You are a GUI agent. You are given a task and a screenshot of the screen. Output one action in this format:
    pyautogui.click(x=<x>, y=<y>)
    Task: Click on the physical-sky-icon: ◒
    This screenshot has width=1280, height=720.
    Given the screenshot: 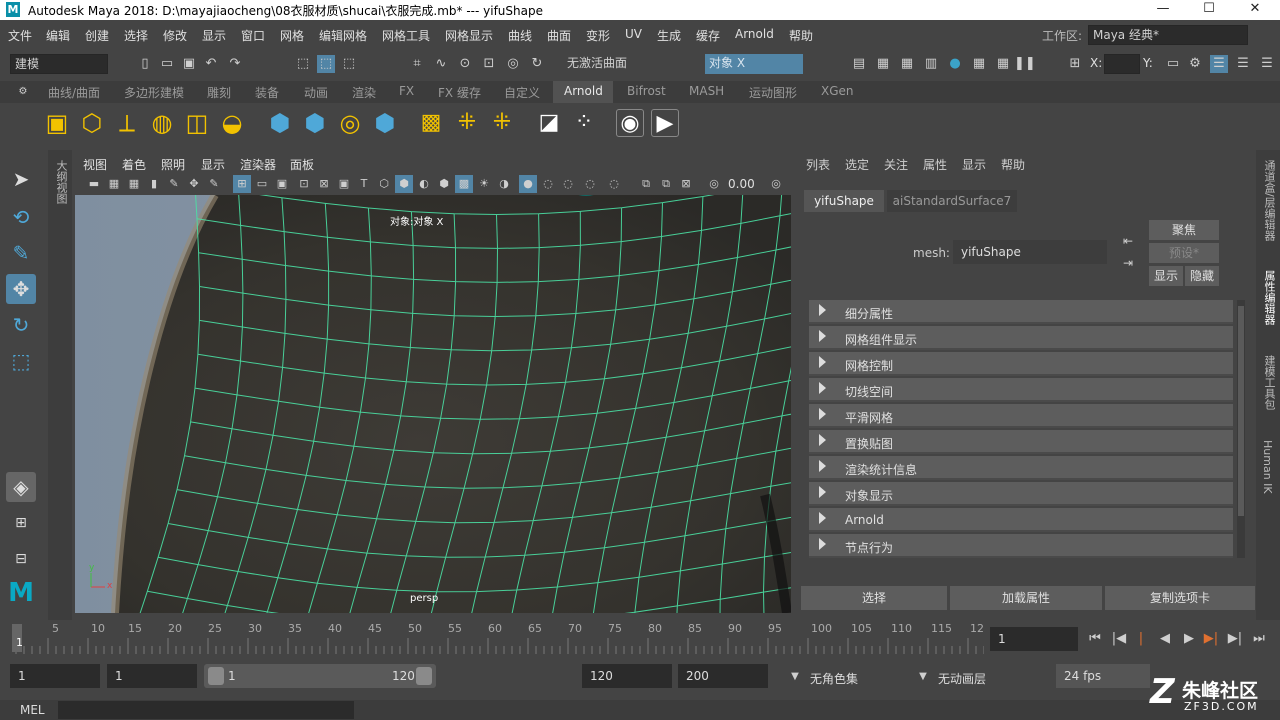 What is the action you would take?
    pyautogui.click(x=232, y=123)
    